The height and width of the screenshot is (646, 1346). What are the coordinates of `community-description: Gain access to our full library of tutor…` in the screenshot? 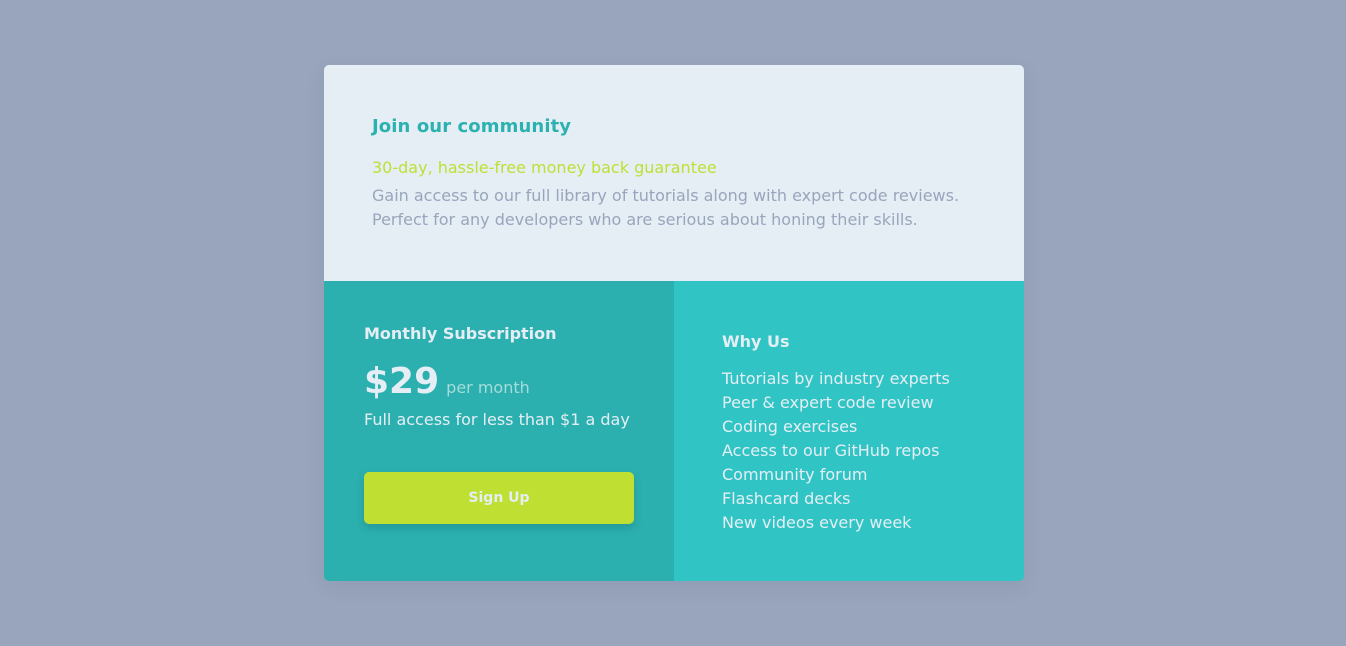 It's located at (666, 207).